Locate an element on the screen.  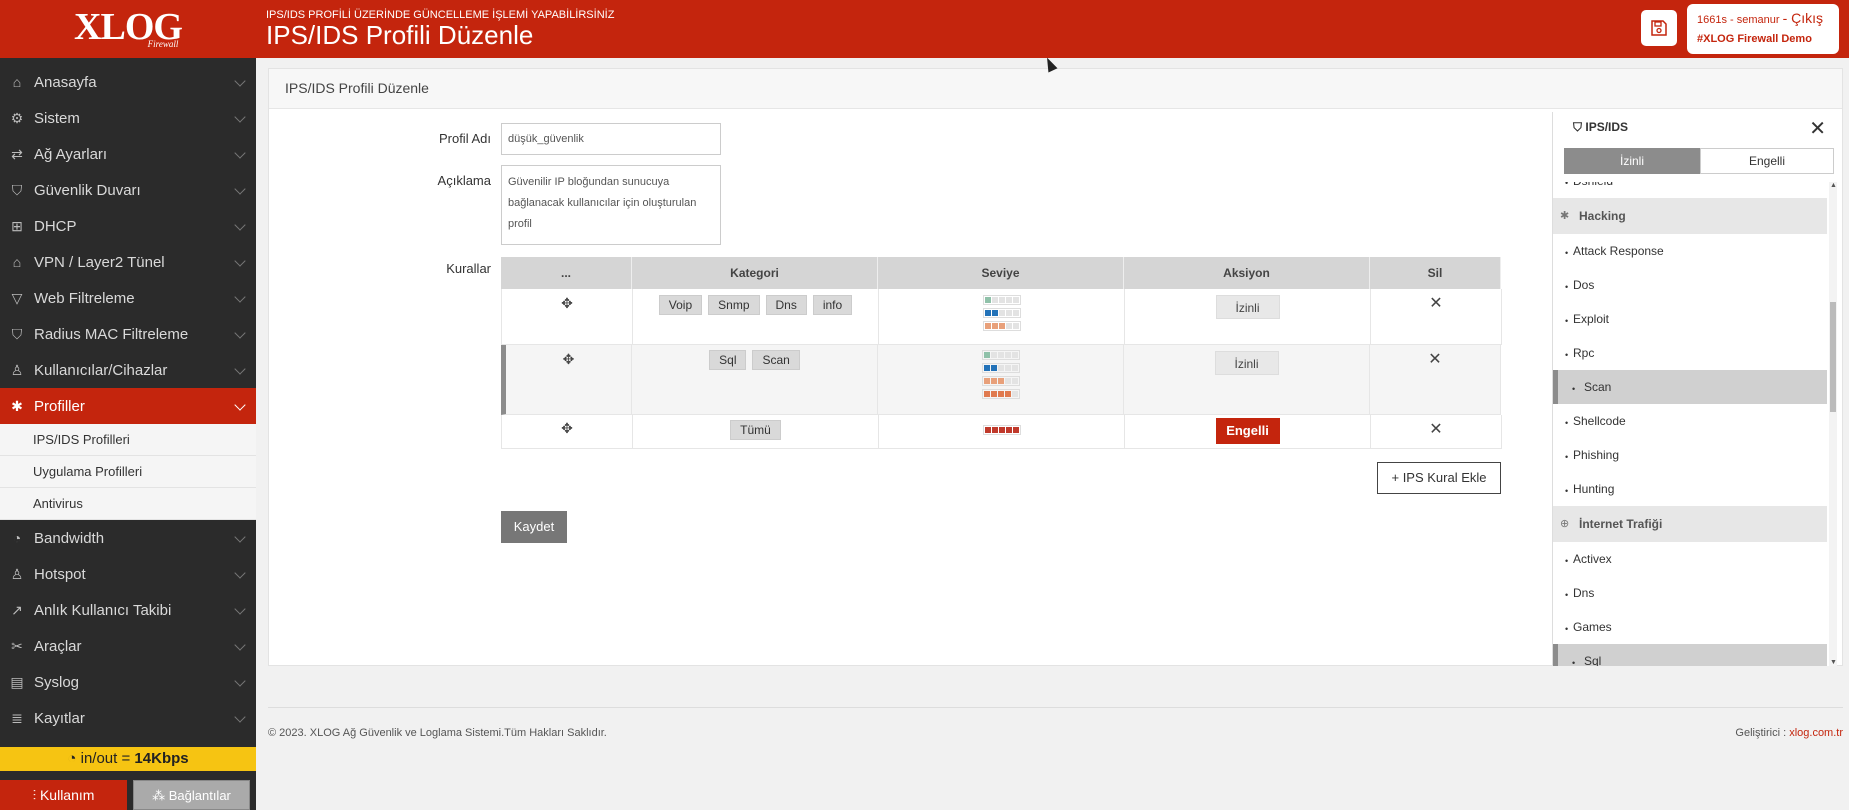
category-tag: Dns is located at coordinates (786, 305).